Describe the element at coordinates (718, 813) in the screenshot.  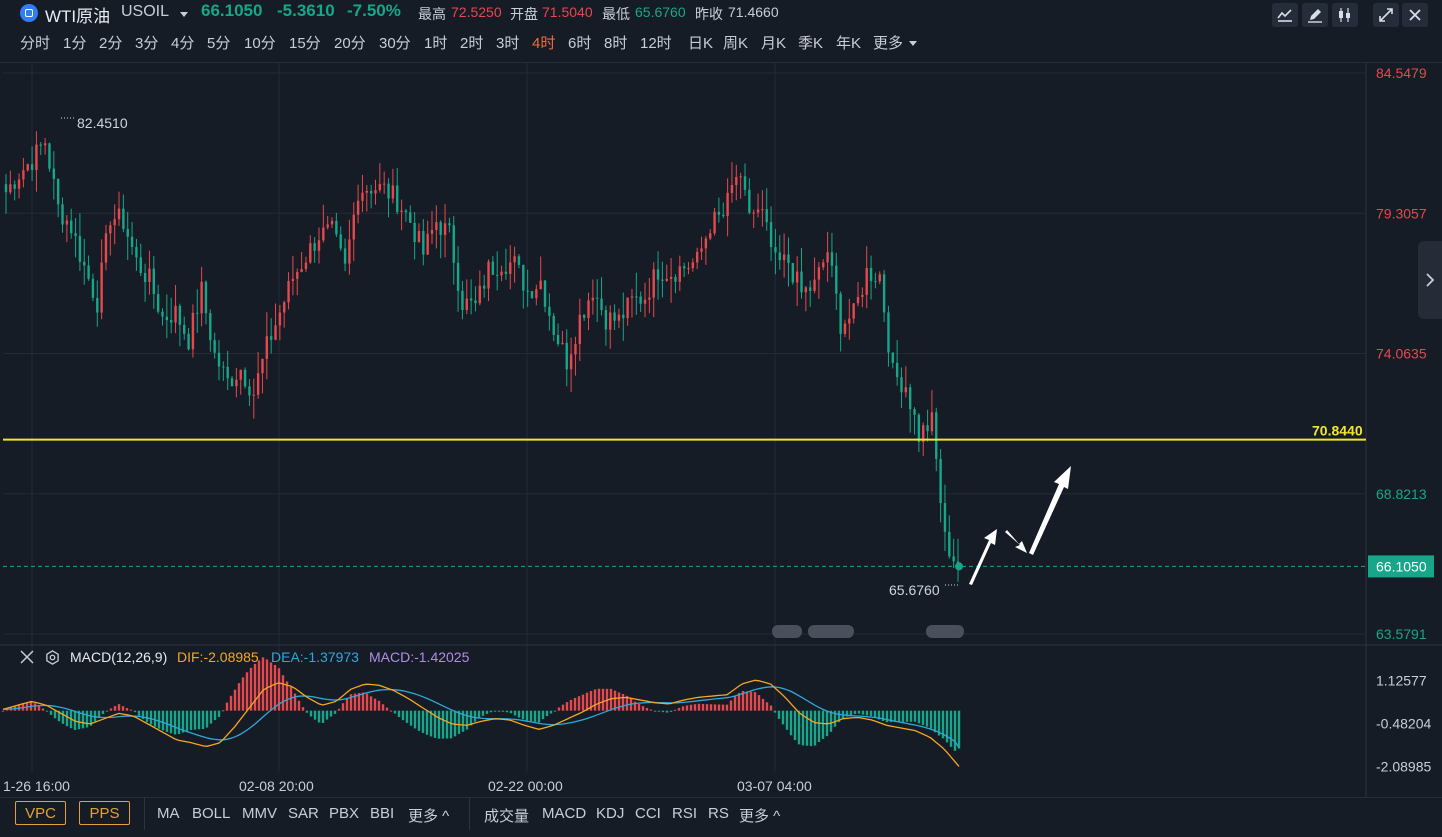
I see `subindicator-5: RS` at that location.